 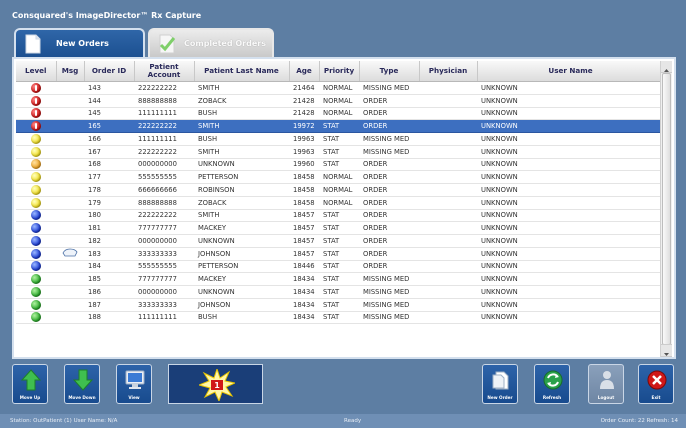 I want to click on scroll-thumb, so click(x=666, y=209).